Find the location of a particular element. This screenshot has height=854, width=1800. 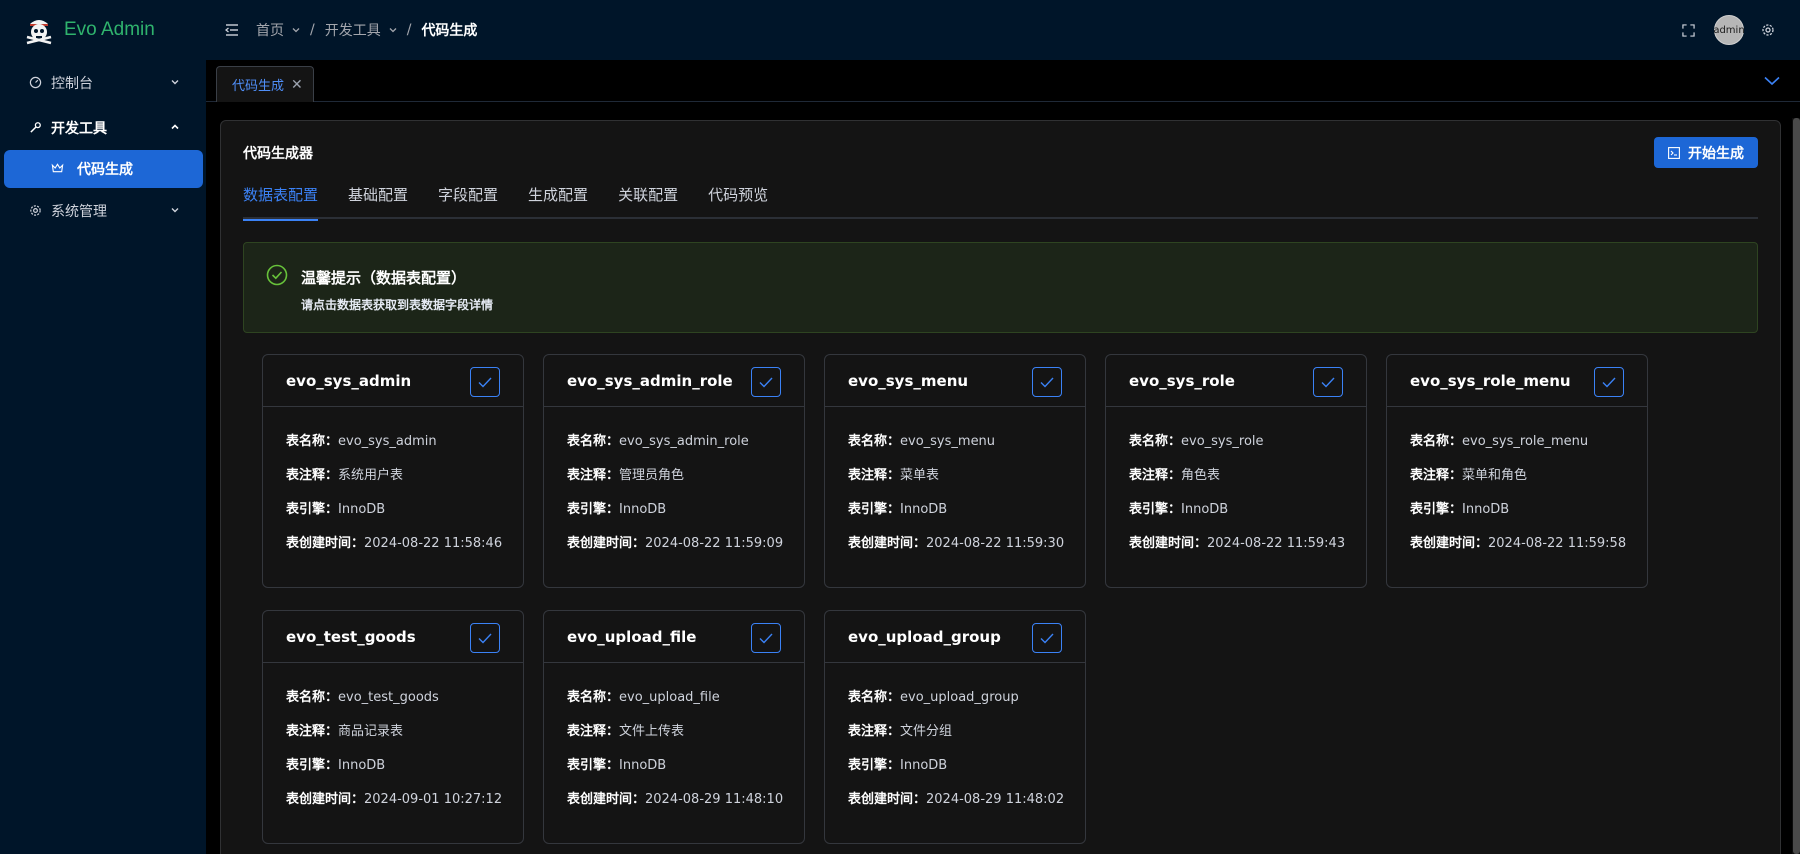

field-value: evo_sys_admin is located at coordinates (387, 441).